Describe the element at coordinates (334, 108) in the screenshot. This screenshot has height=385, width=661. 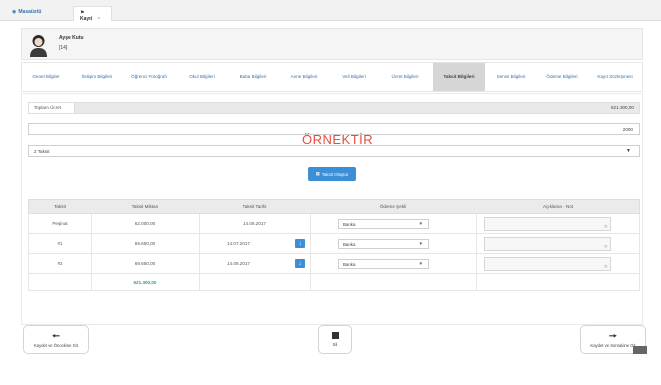
I see `total-fee-field: Toplam Ücret 621.300,00` at that location.